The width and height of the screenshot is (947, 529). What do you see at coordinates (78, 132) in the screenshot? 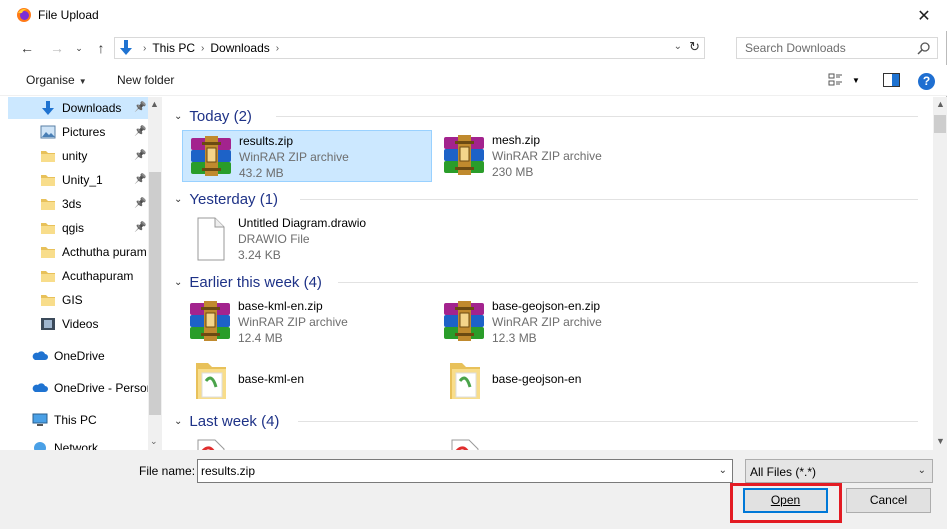
I see `sidebar-item-pictures: Pictures 📌` at bounding box center [78, 132].